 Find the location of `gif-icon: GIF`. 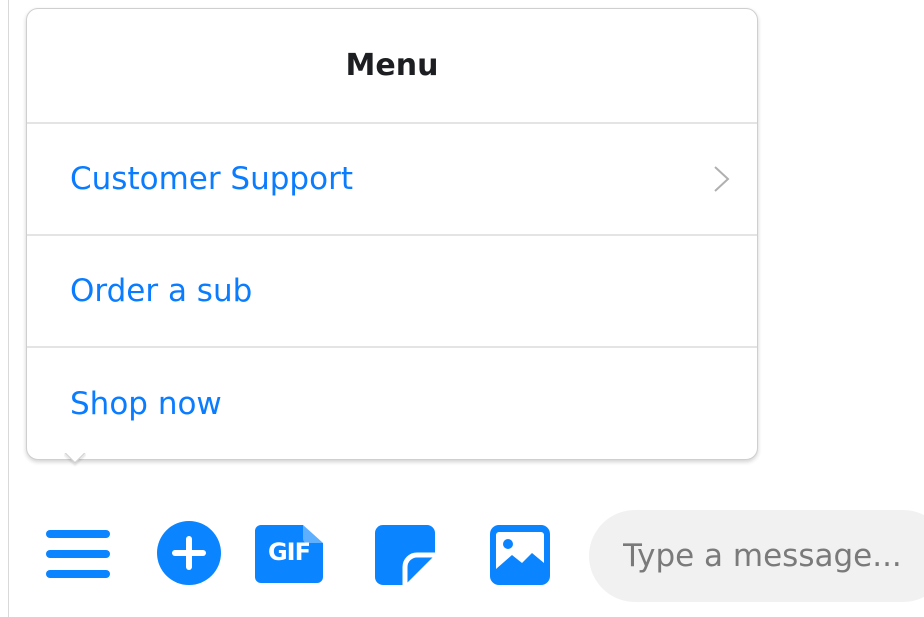

gif-icon: GIF is located at coordinates (289, 554).